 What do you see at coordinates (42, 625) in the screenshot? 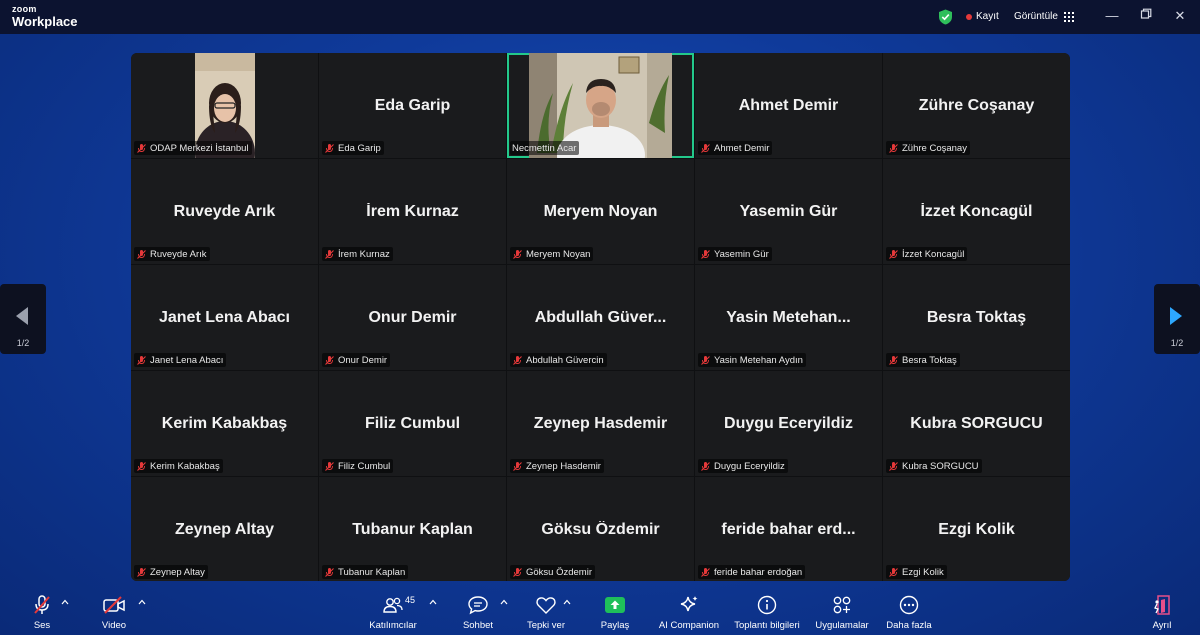
I see `audio-label: Ses` at bounding box center [42, 625].